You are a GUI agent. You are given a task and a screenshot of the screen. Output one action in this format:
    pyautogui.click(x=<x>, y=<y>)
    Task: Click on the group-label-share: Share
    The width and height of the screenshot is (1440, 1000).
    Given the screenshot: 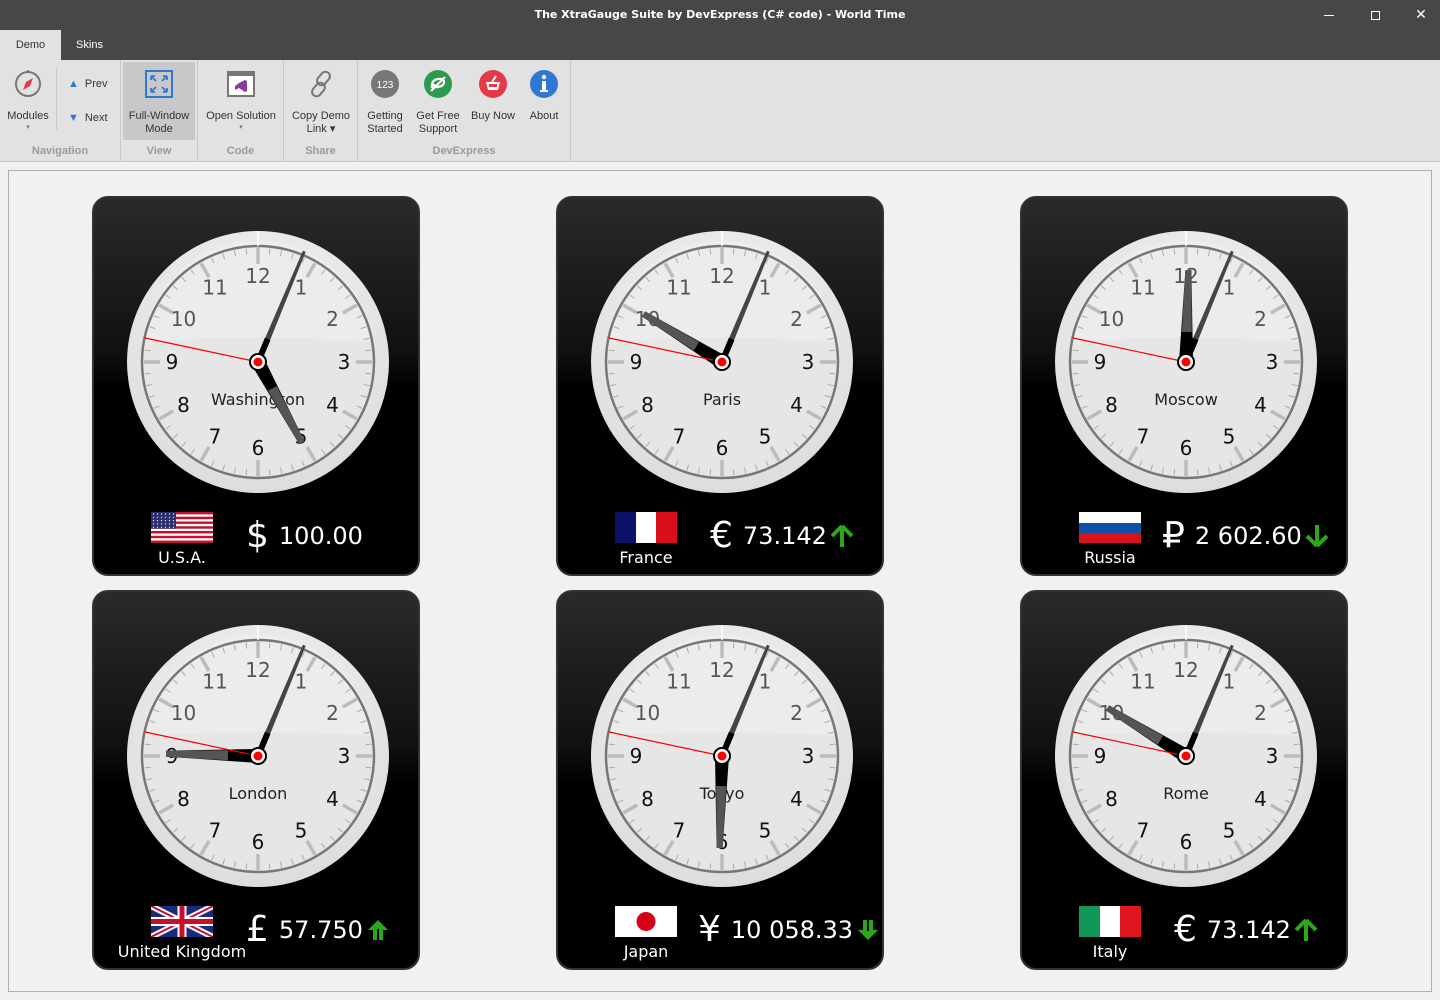 What is the action you would take?
    pyautogui.click(x=320, y=151)
    